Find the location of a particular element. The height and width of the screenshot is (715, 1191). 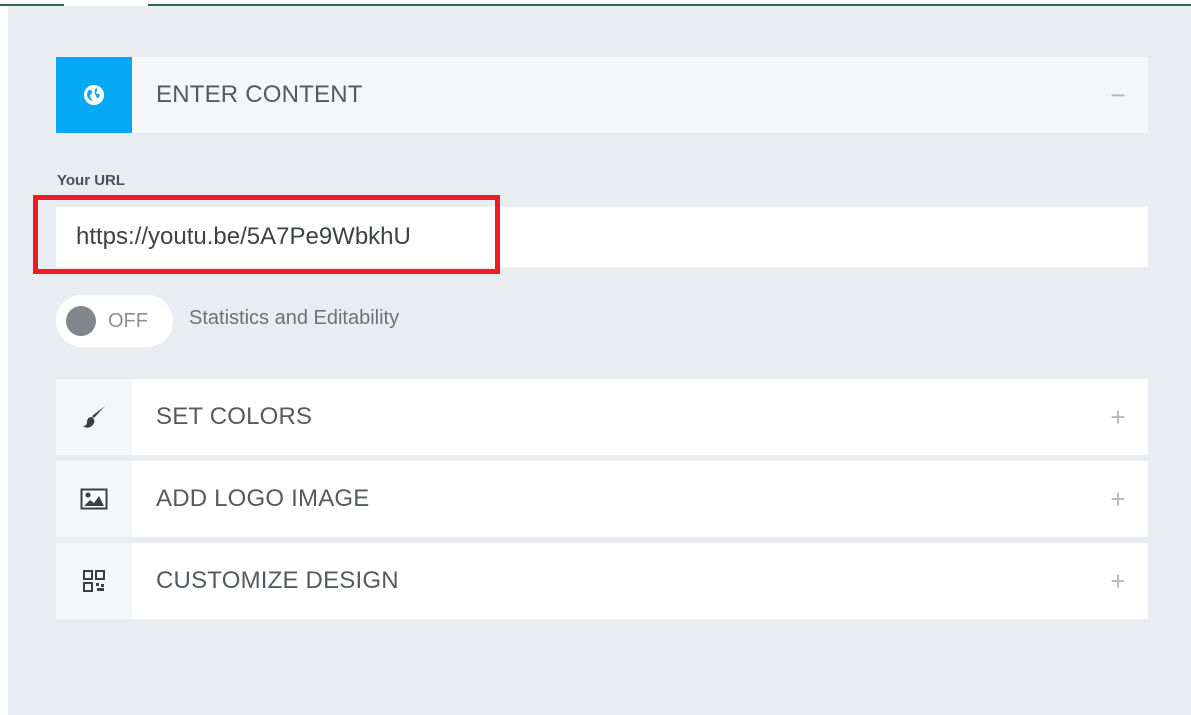

globe-icon is located at coordinates (94, 95).